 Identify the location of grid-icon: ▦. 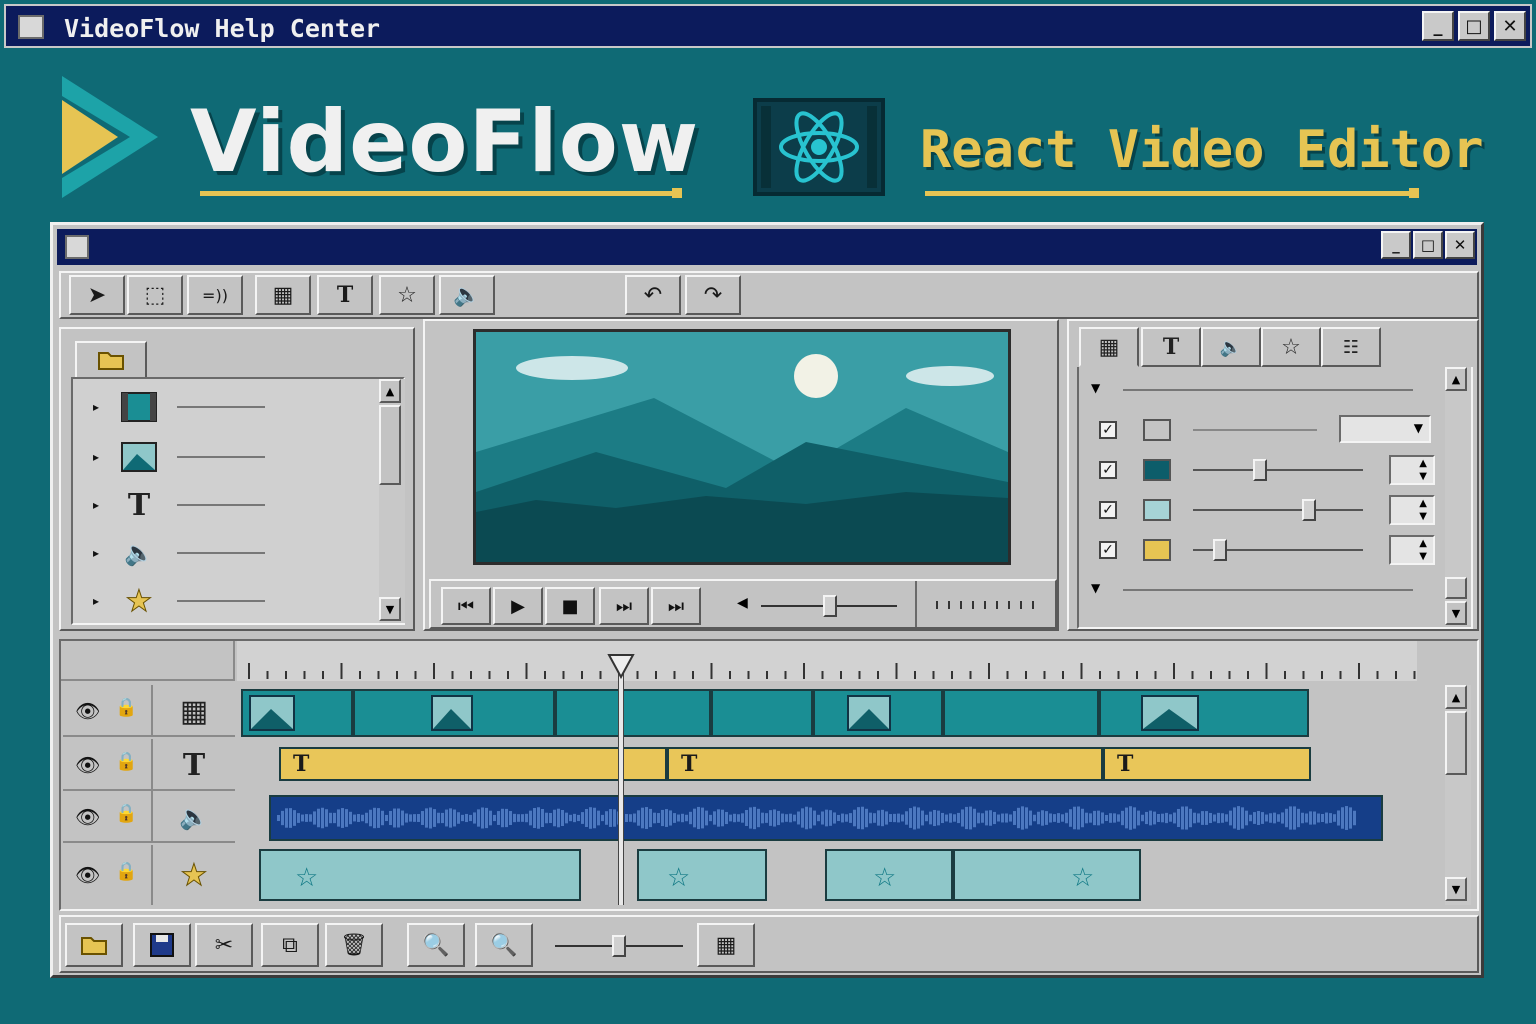
(726, 945).